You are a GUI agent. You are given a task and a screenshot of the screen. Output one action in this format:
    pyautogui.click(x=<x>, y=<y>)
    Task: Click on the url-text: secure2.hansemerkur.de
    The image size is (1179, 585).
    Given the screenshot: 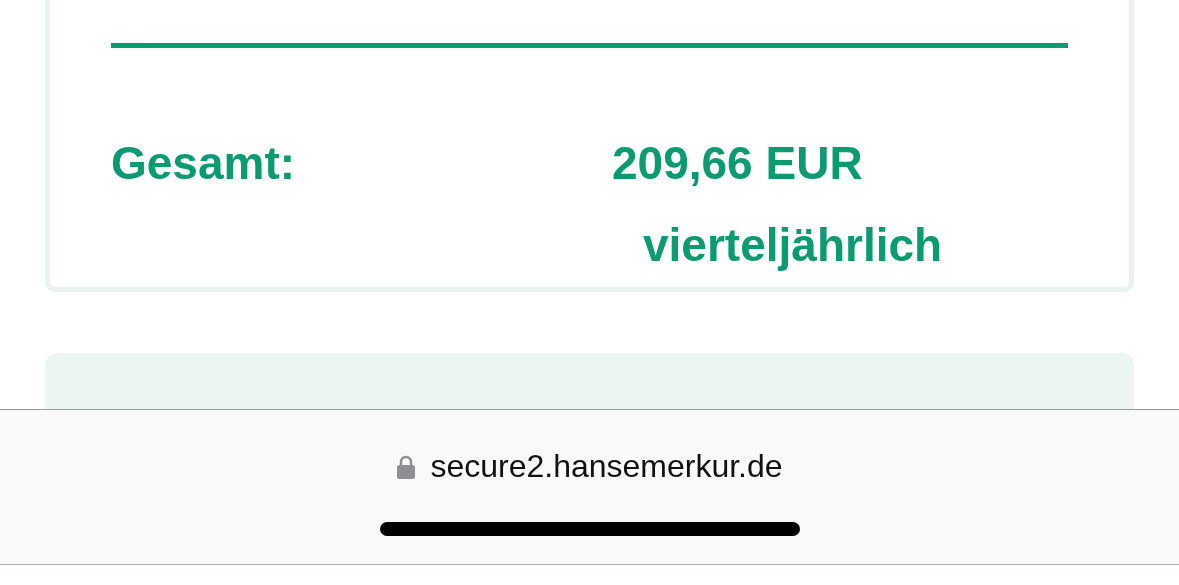 What is the action you would take?
    pyautogui.click(x=606, y=466)
    